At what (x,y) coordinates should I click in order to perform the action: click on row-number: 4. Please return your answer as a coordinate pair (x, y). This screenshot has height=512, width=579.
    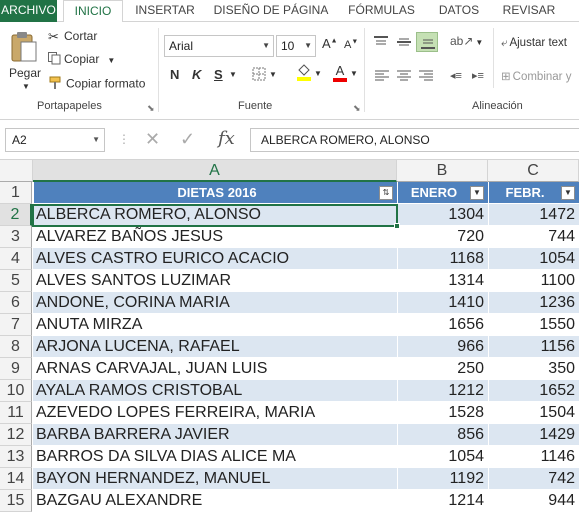
    Looking at the image, I should click on (16, 259).